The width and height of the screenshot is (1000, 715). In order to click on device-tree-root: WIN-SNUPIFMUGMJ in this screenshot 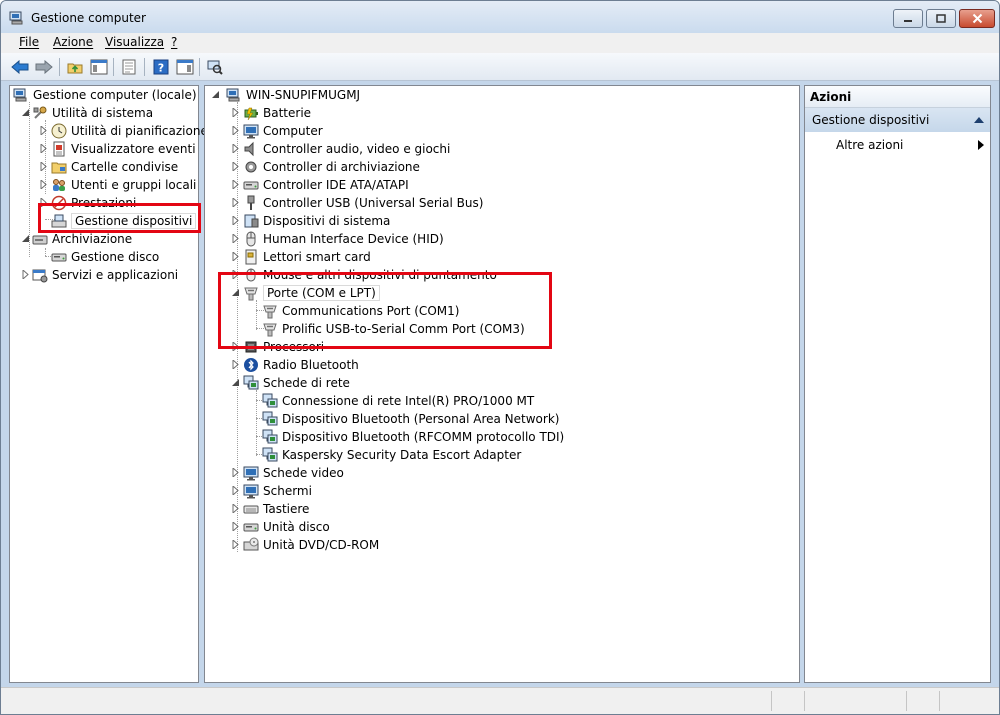, I will do `click(293, 95)`.